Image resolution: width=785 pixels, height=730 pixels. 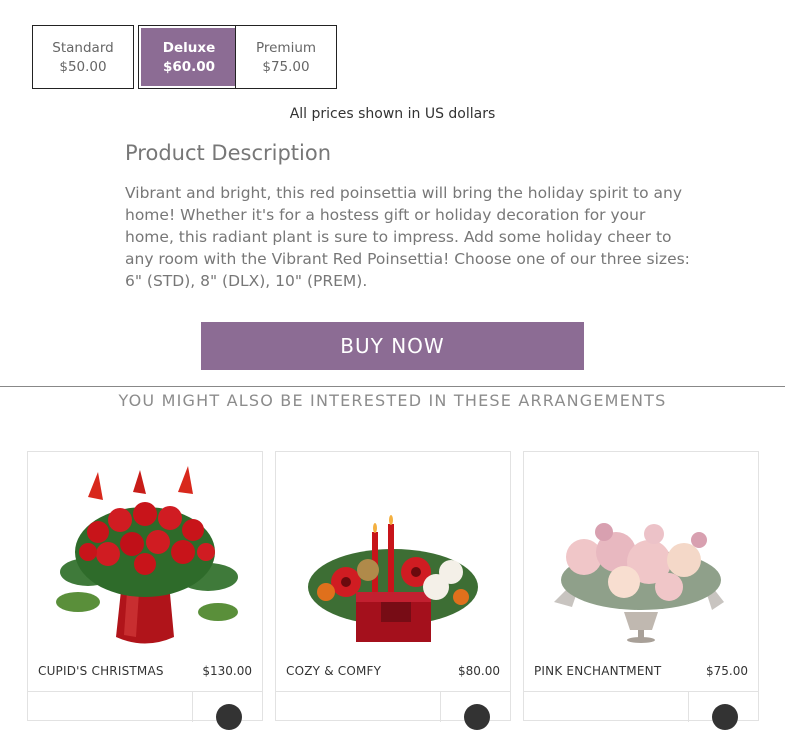 I want to click on size-option-name: Standard, so click(x=83, y=48).